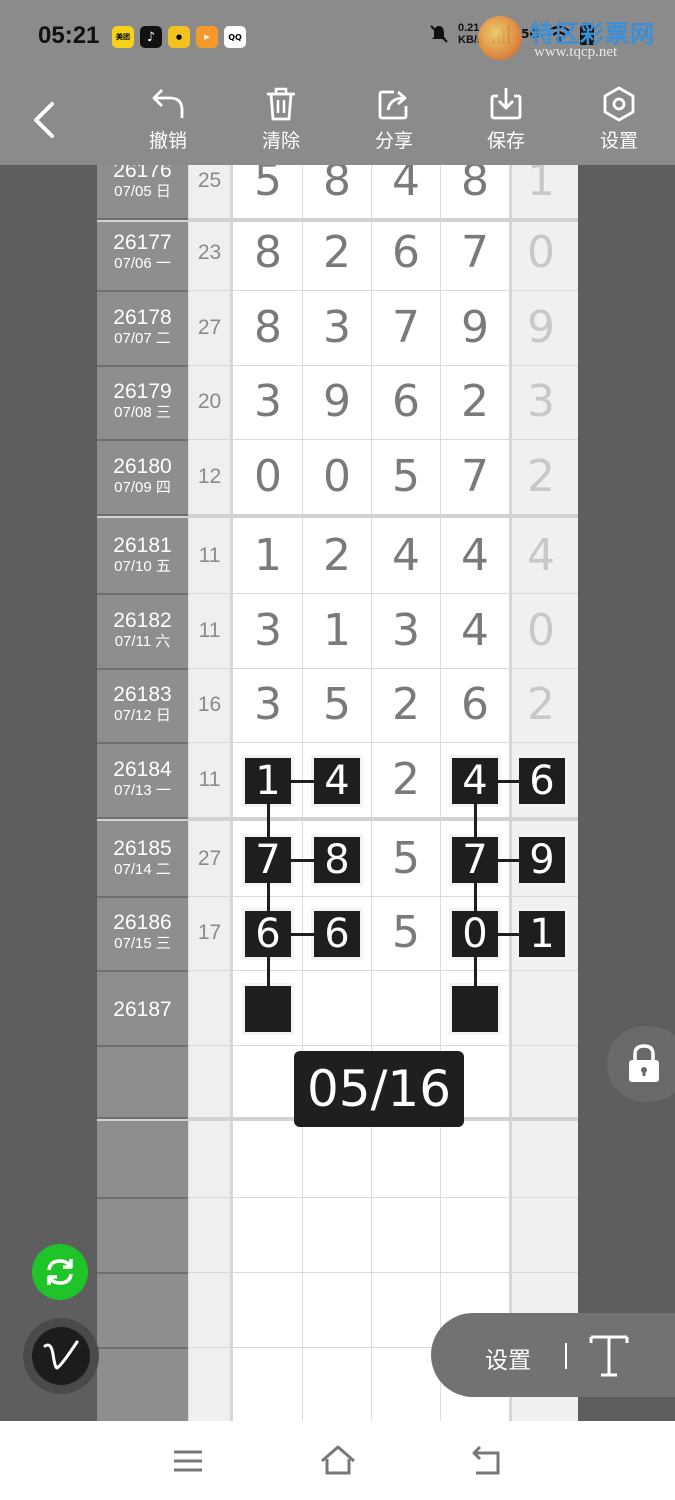 The image size is (675, 1500). I want to click on issue-date: 07/11 六, so click(142, 641).